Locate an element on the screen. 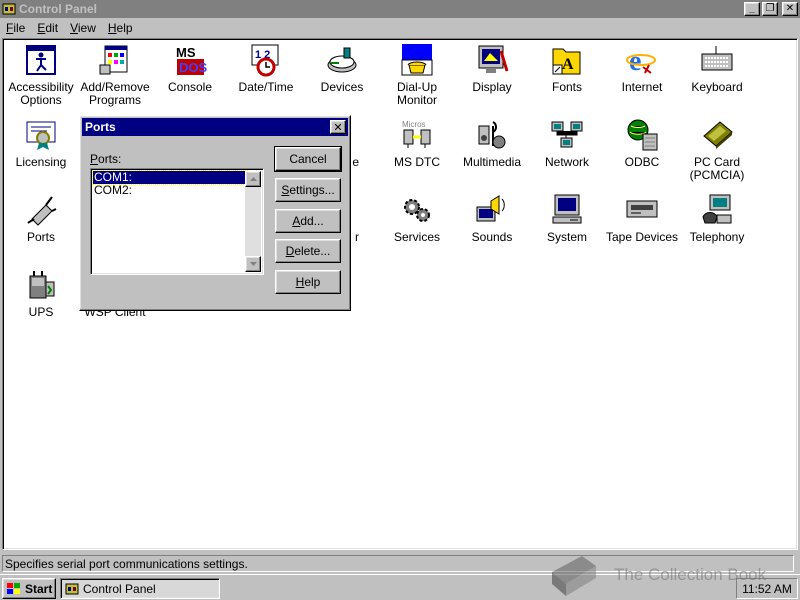 The height and width of the screenshot is (600, 800). system-icon is located at coordinates (567, 209).